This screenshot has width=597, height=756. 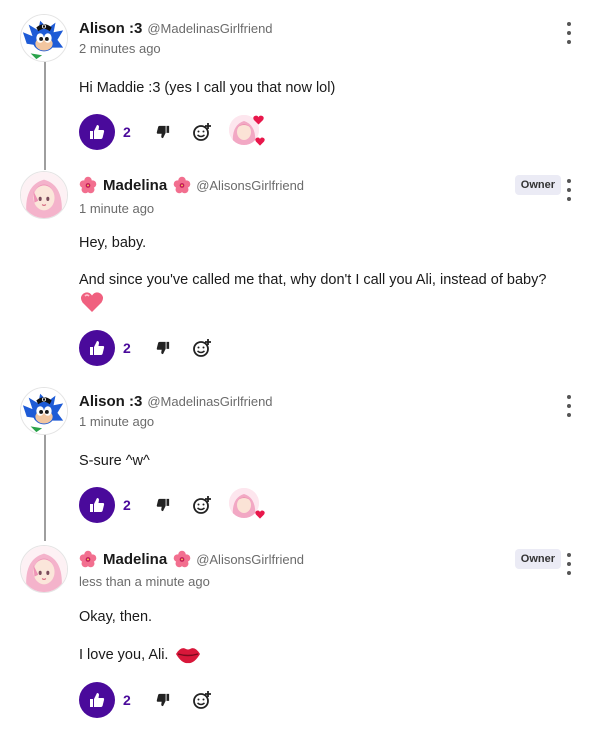 What do you see at coordinates (92, 302) in the screenshot?
I see `heart-emoji-icon` at bounding box center [92, 302].